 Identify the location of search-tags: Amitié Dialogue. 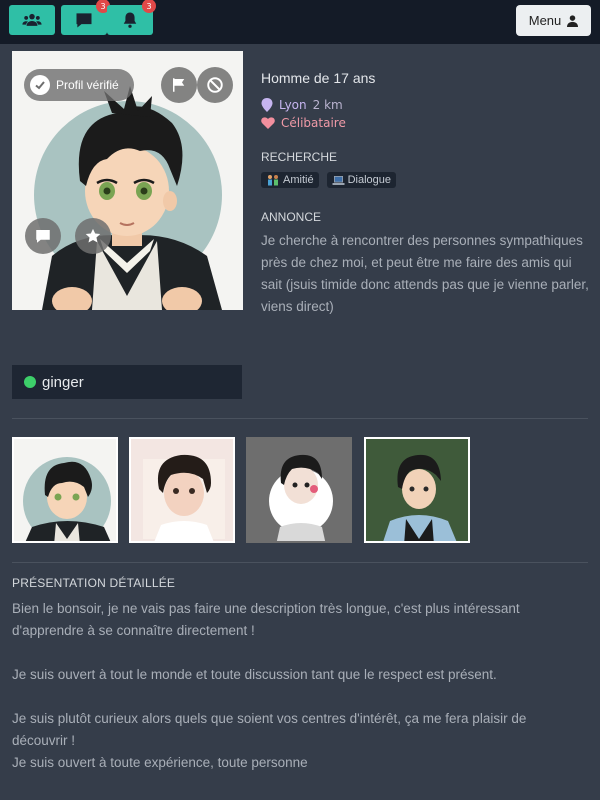
(426, 180).